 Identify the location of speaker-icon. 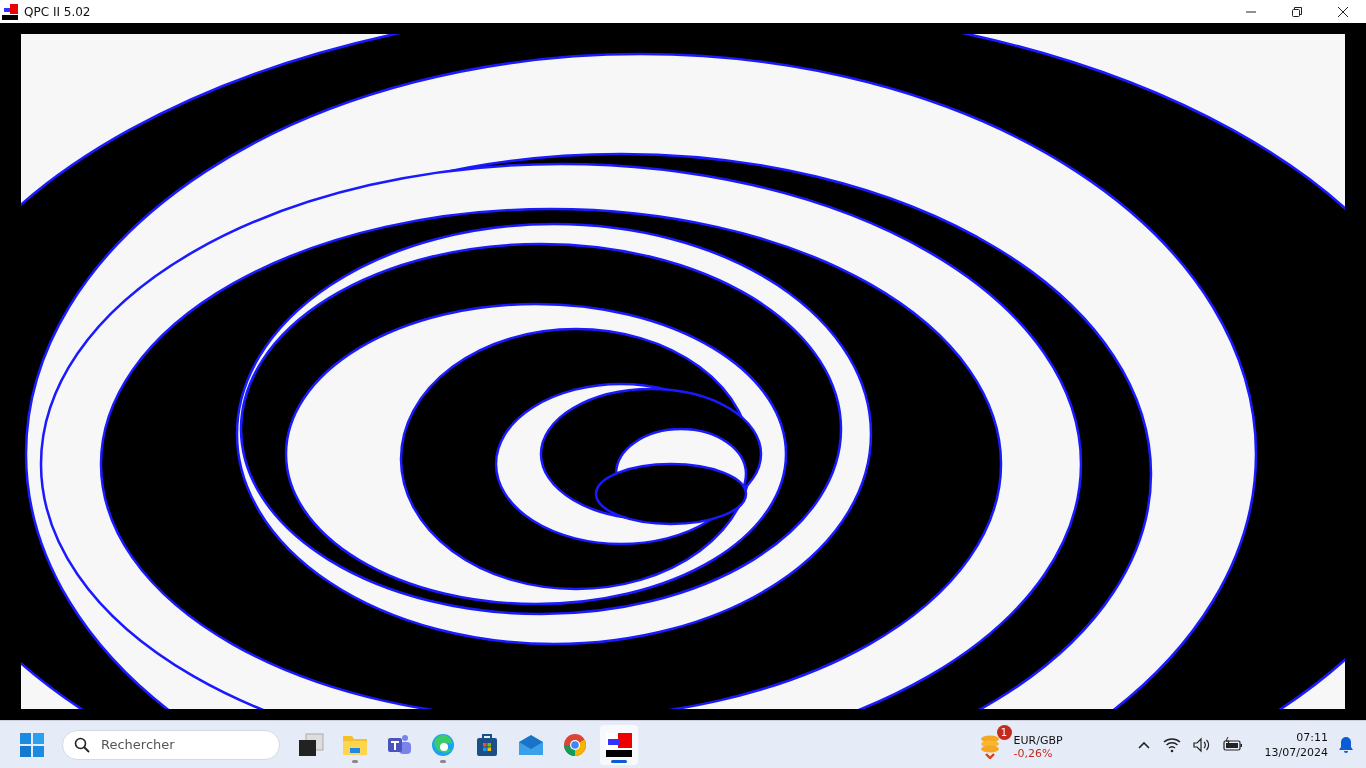
(1201, 744).